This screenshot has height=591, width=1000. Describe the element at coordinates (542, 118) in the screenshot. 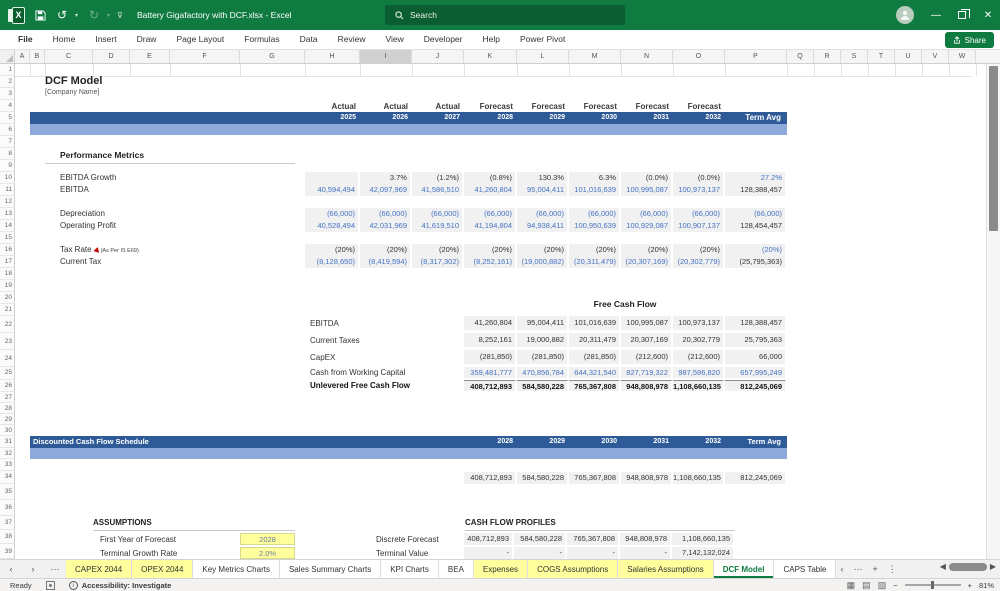

I see `year-cell: 2029` at that location.